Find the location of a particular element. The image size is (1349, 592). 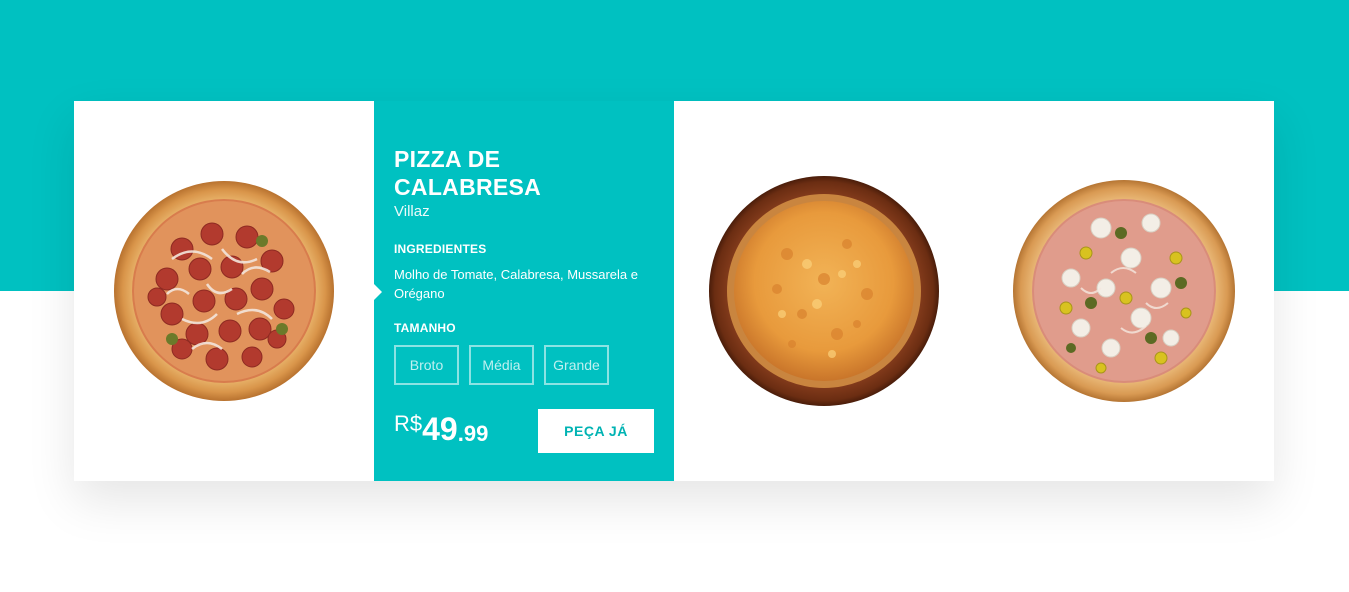

size-option-broto: Broto is located at coordinates (426, 365).